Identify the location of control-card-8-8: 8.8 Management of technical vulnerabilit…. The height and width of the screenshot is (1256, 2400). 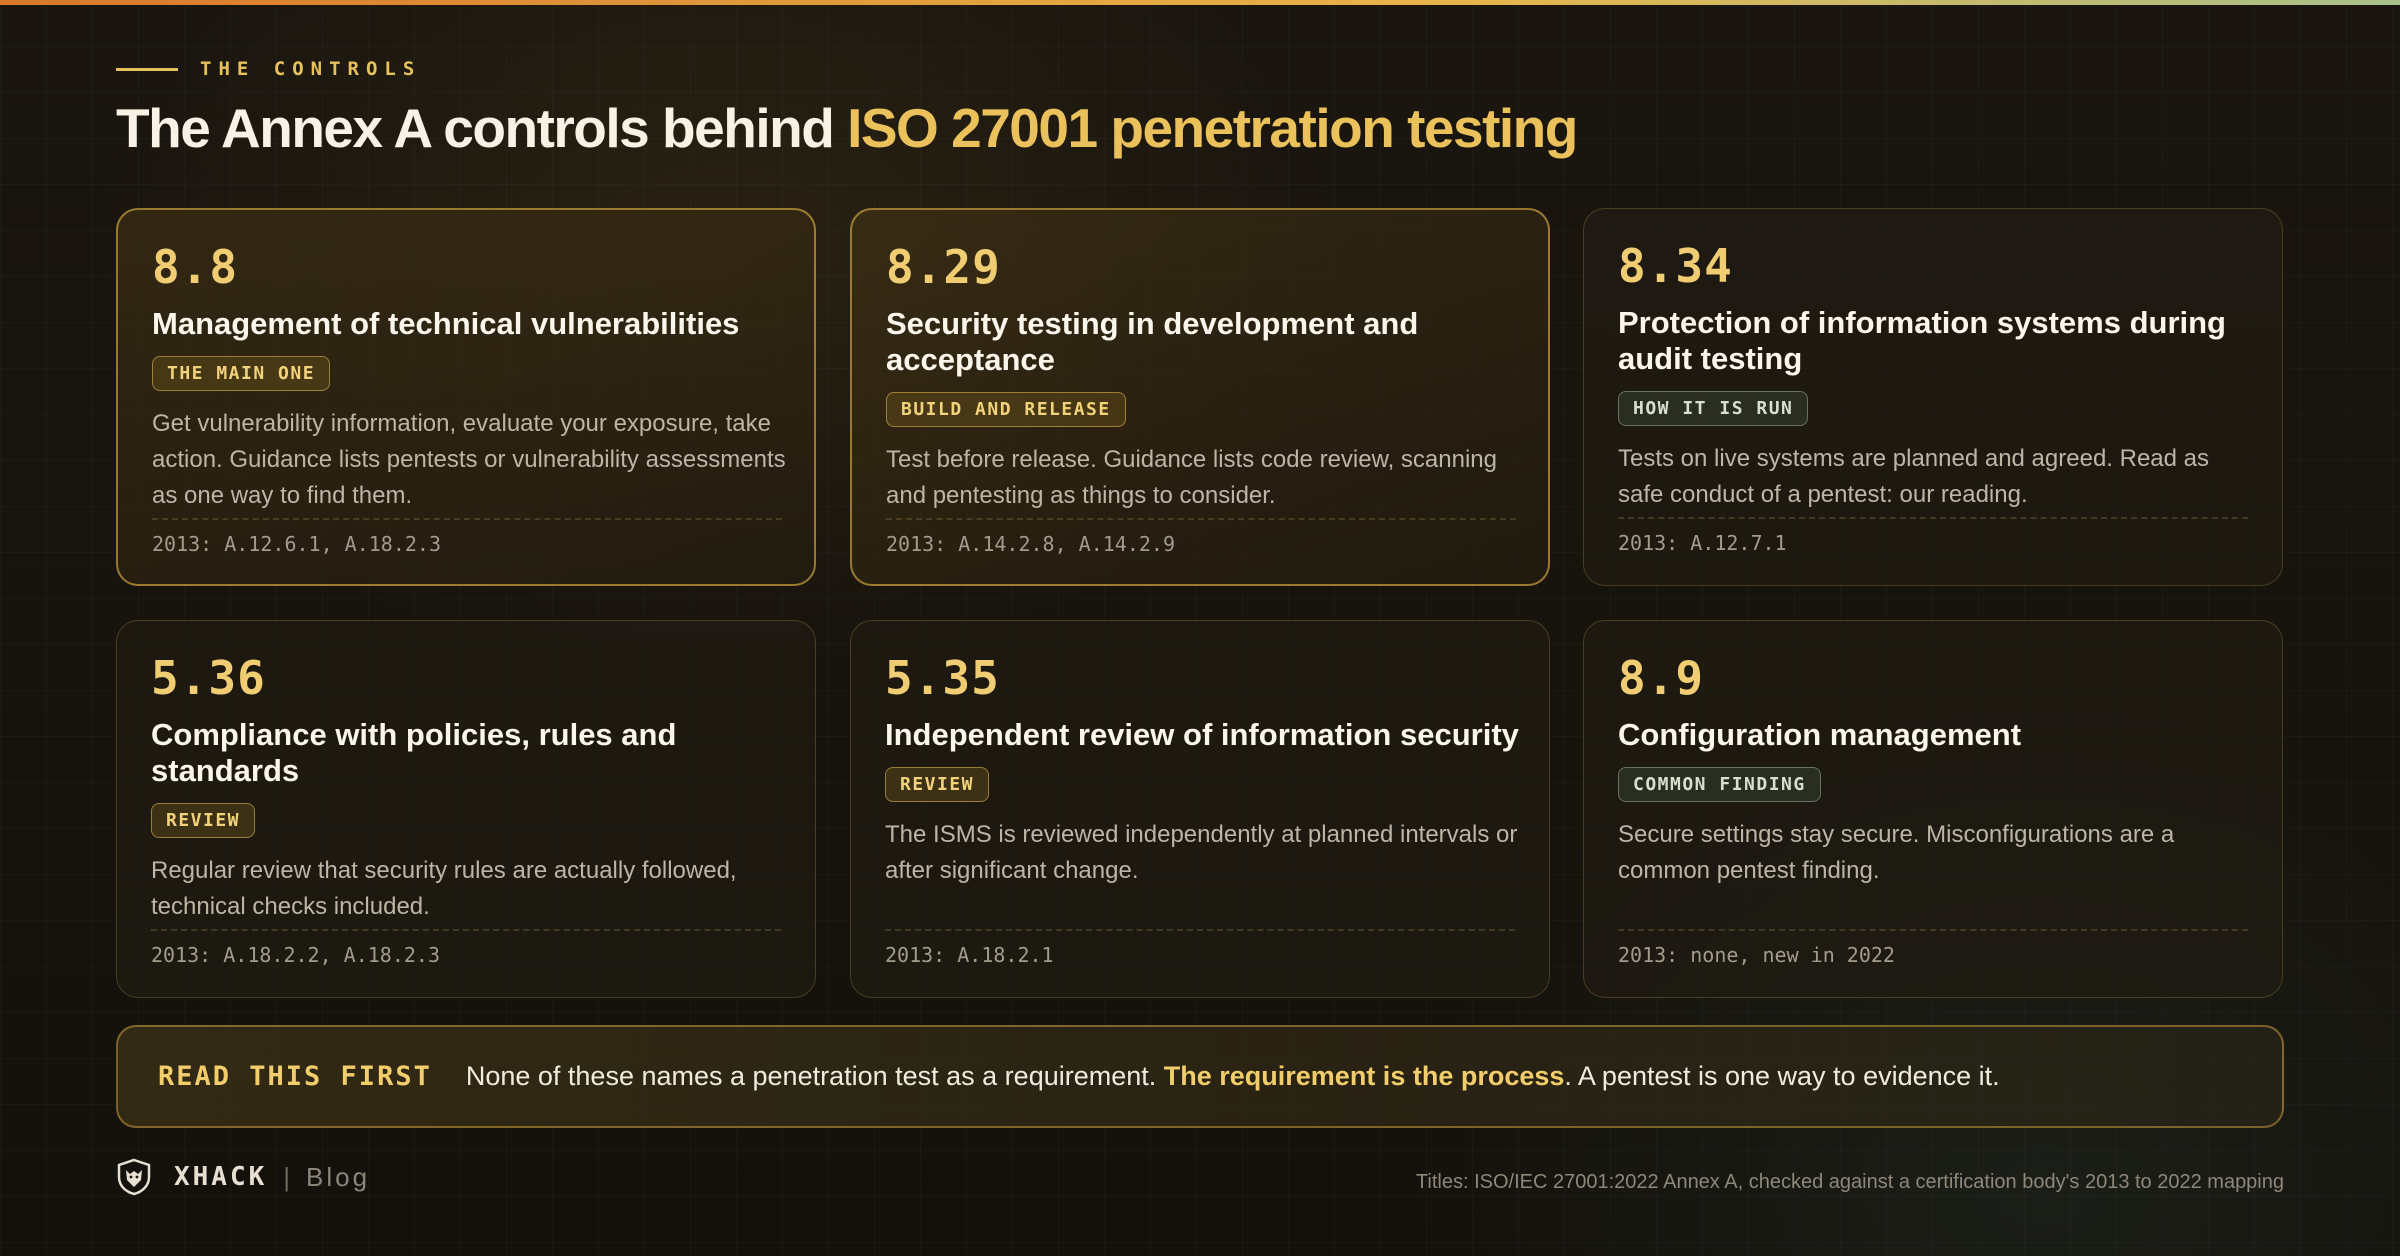
(466, 397).